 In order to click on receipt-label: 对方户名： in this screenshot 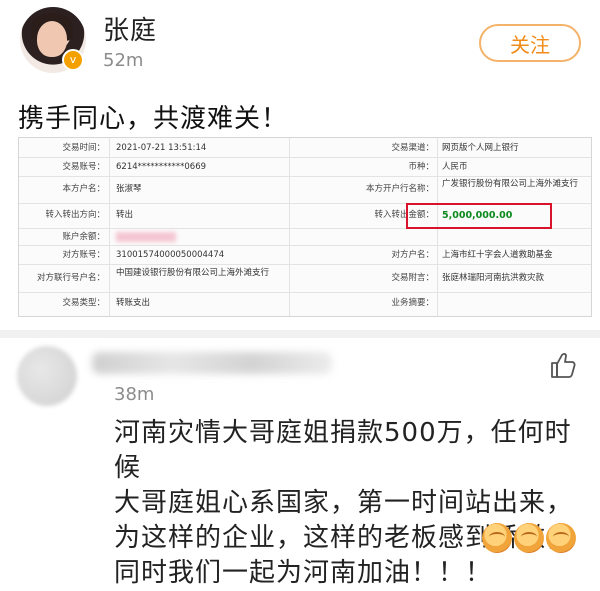, I will do `click(412, 255)`.